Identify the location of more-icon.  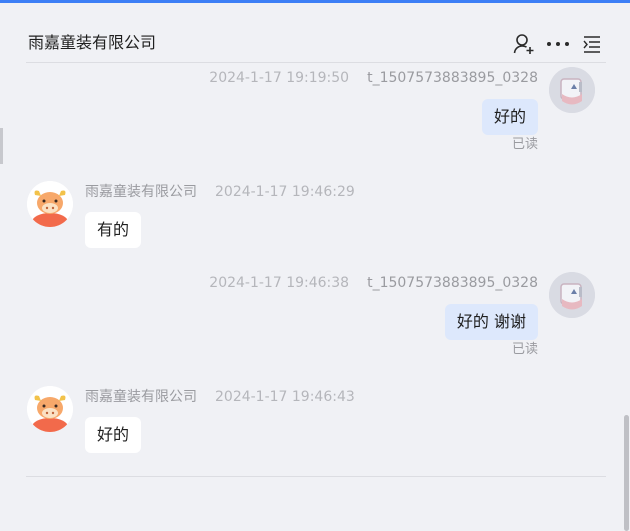
(558, 44).